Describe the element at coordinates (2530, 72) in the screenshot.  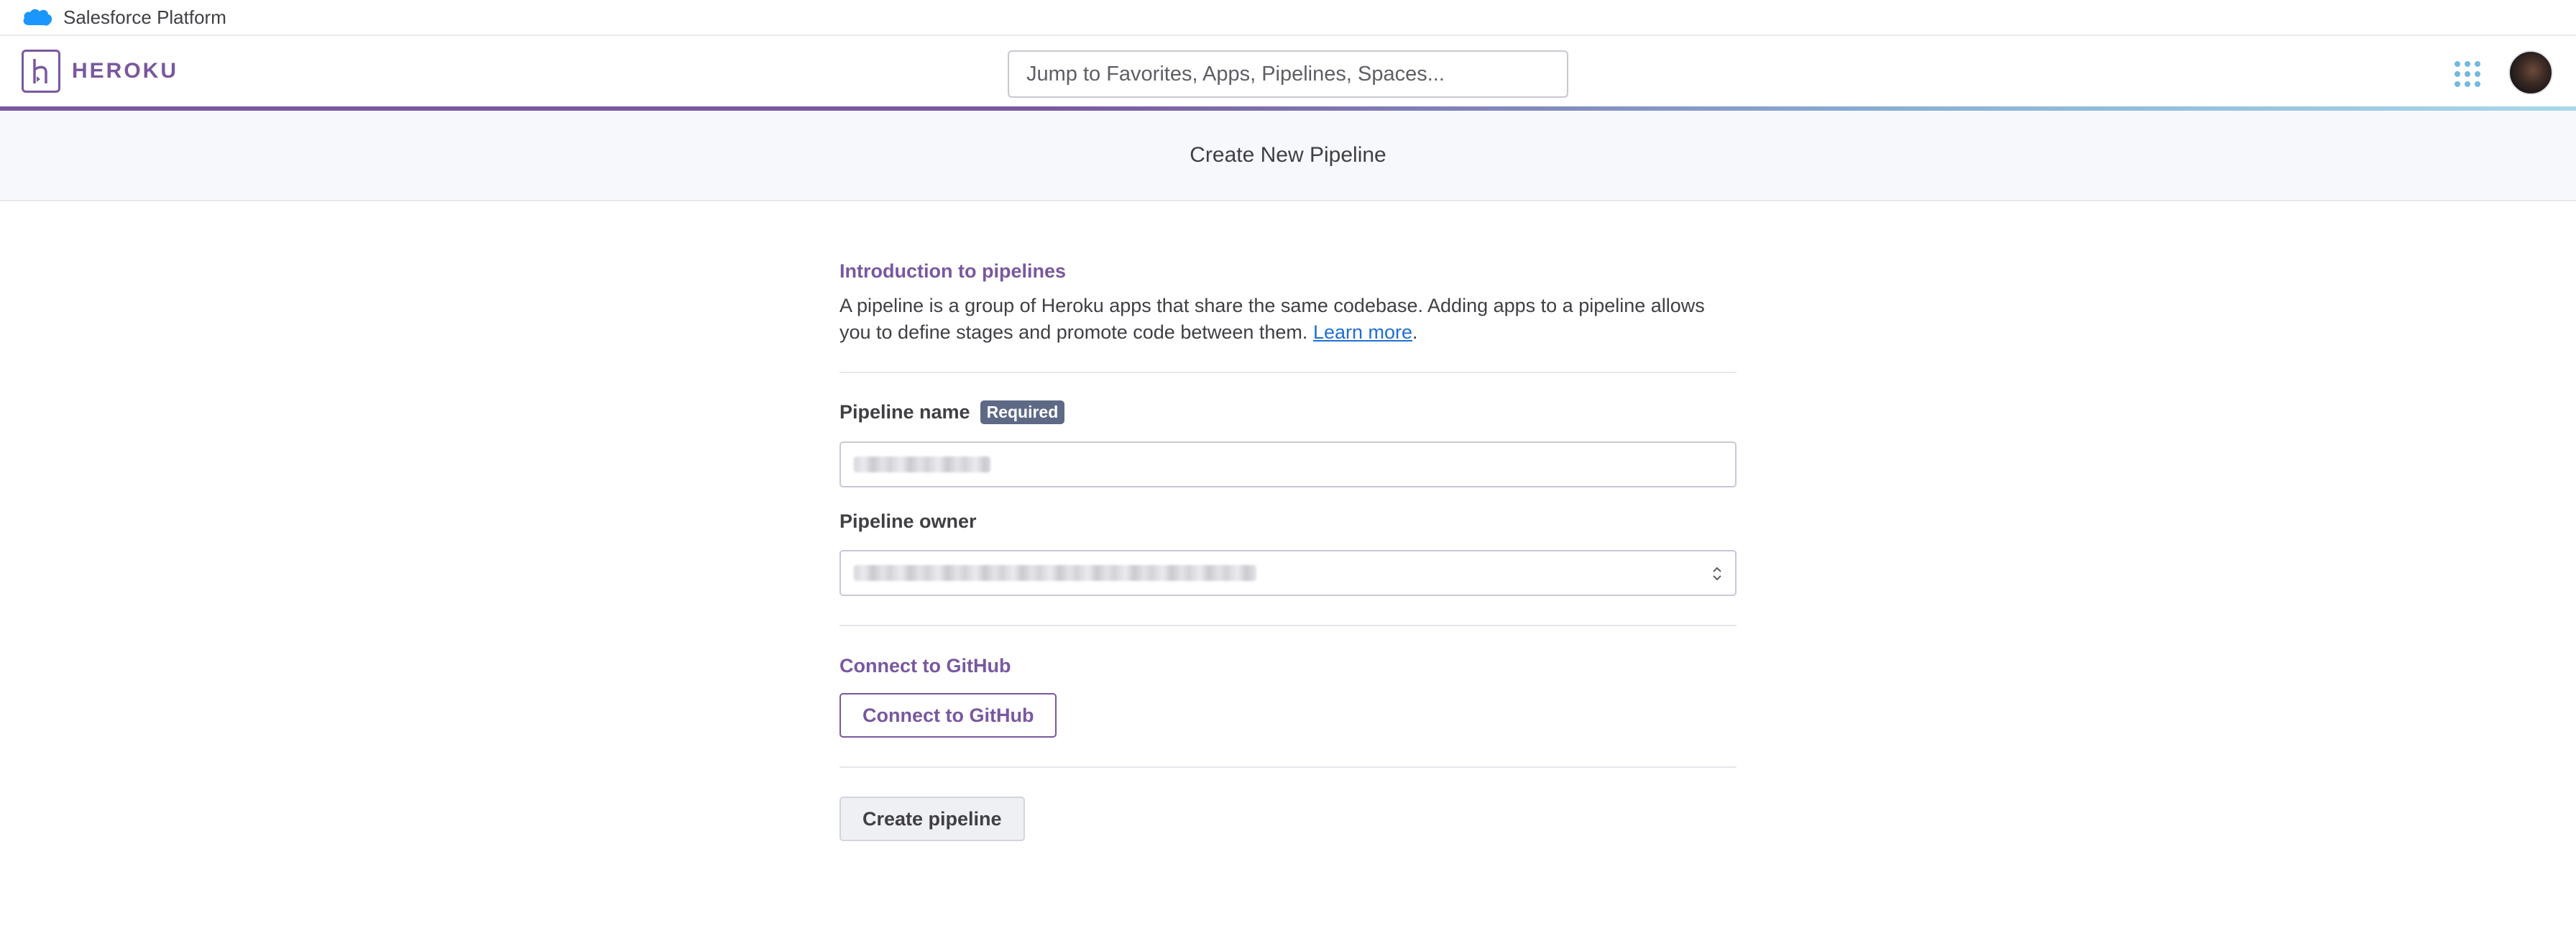
I see `user-avatar` at that location.